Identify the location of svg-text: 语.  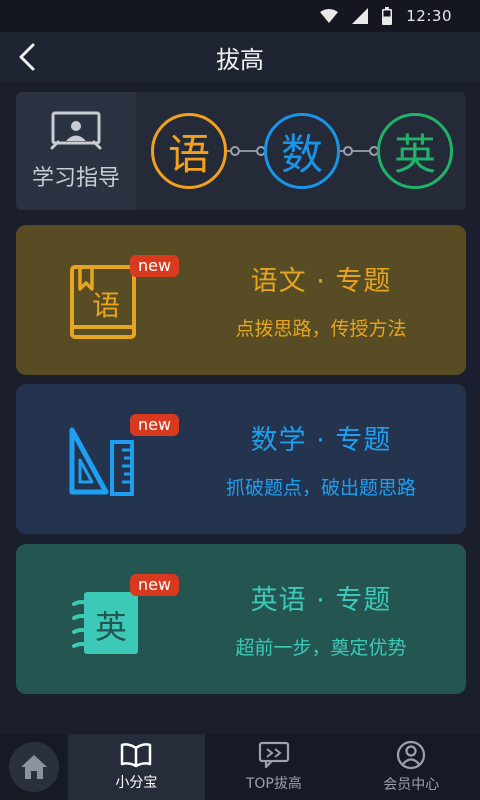
(106, 305).